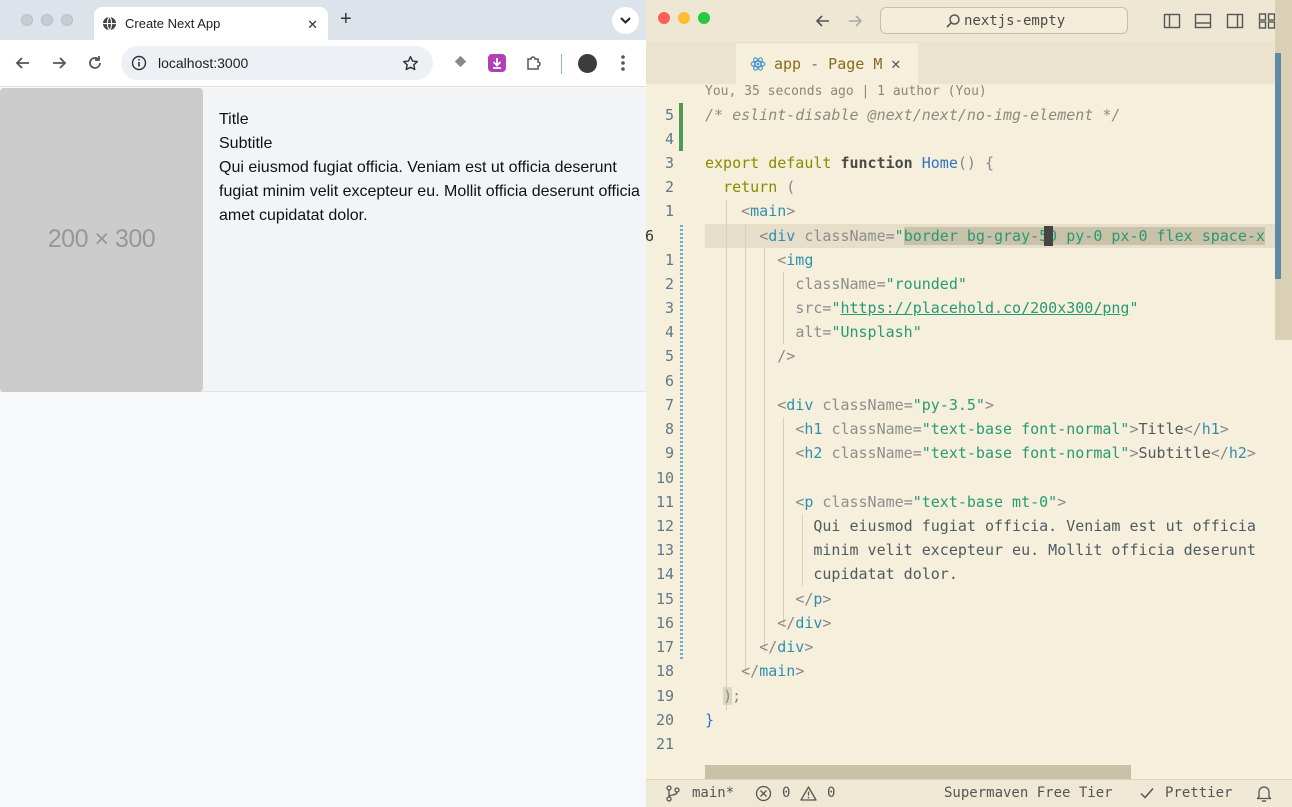 The image size is (1292, 807). Describe the element at coordinates (497, 63) in the screenshot. I see `download-extension-icon` at that location.